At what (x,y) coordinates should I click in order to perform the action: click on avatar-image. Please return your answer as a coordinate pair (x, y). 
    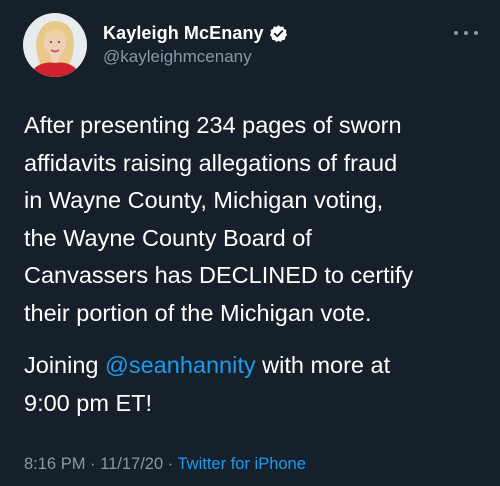
    Looking at the image, I should click on (55, 45).